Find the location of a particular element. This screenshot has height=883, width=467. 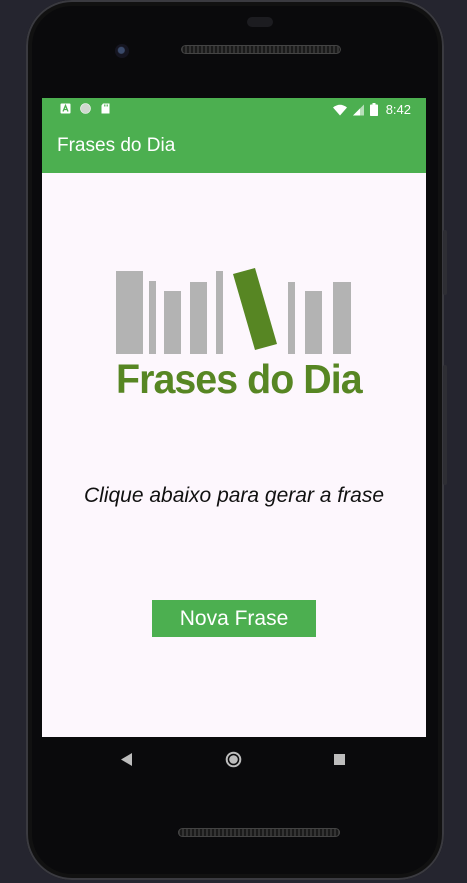

signal-icon is located at coordinates (358, 109).